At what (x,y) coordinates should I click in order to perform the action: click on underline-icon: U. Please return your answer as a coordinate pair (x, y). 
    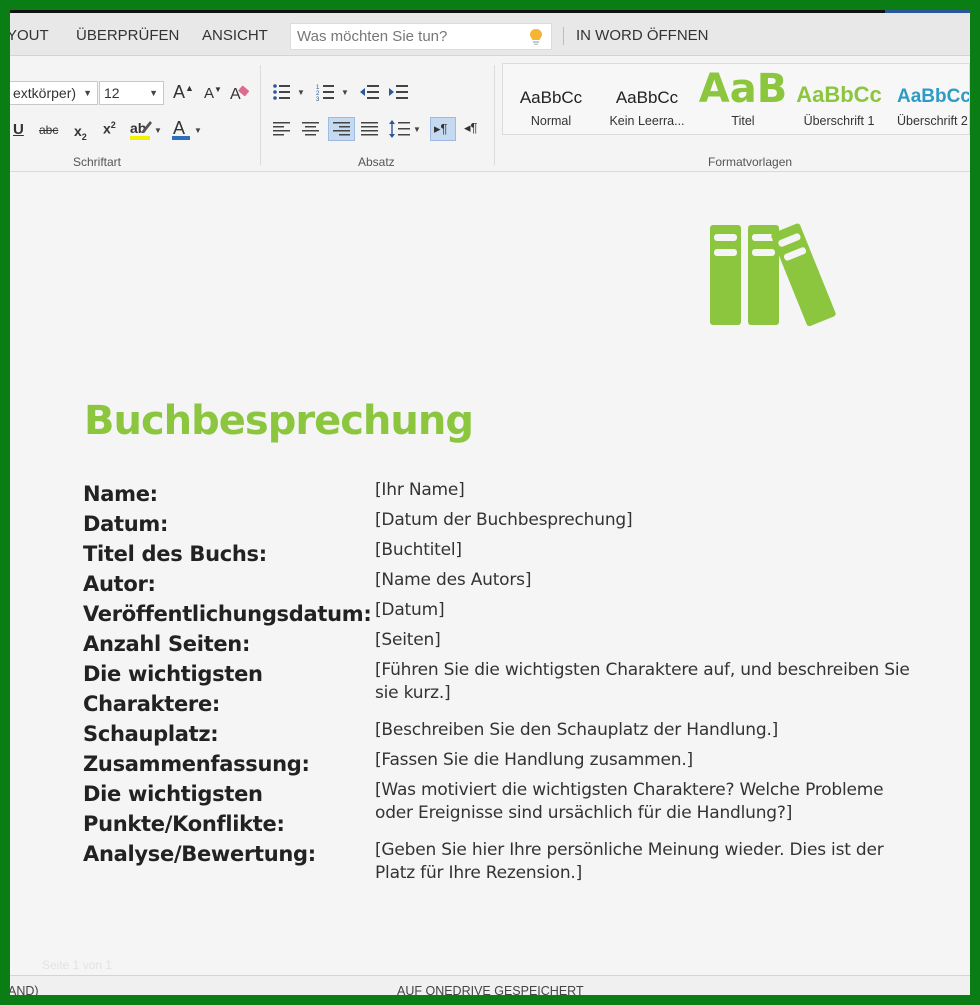
    Looking at the image, I should click on (18, 129).